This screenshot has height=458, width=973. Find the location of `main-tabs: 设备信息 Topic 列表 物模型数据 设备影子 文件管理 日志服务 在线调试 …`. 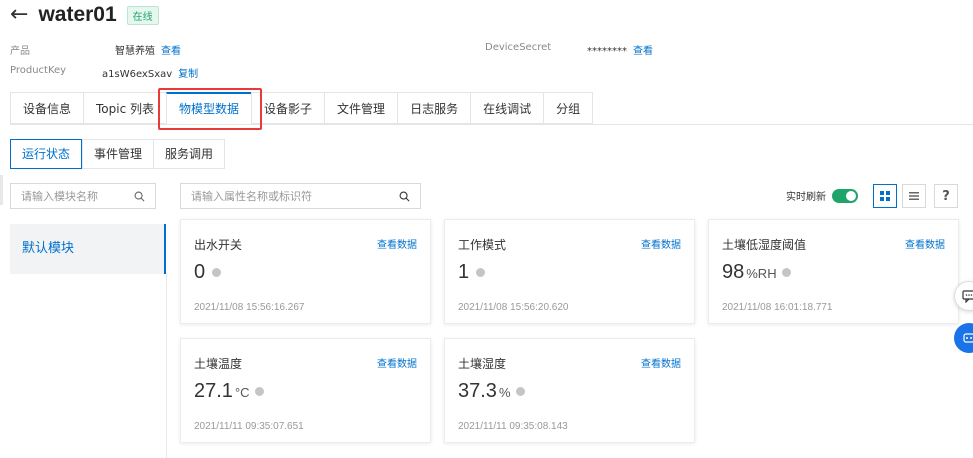

main-tabs: 设备信息 Topic 列表 物模型数据 设备影子 文件管理 日志服务 在线调试 … is located at coordinates (491, 108).